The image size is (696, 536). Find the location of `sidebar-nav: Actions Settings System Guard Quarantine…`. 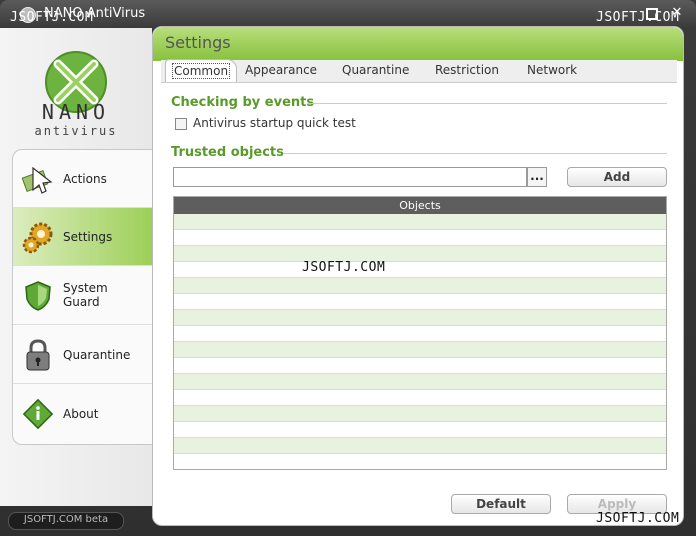

sidebar-nav: Actions Settings System Guard Quarantine… is located at coordinates (82, 297).